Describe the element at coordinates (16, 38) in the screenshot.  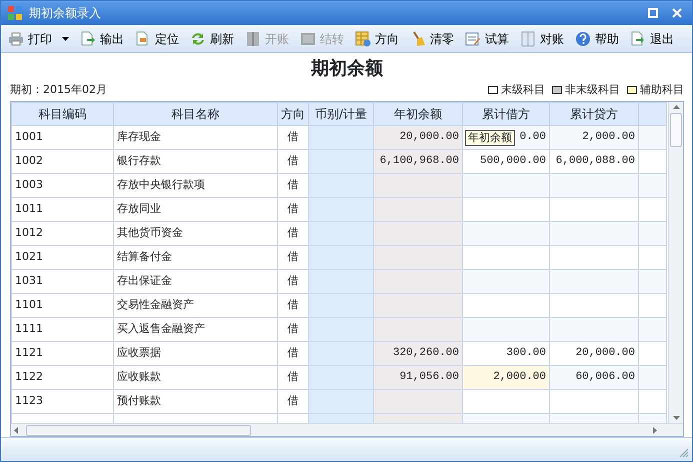
I see `printer-icon` at that location.